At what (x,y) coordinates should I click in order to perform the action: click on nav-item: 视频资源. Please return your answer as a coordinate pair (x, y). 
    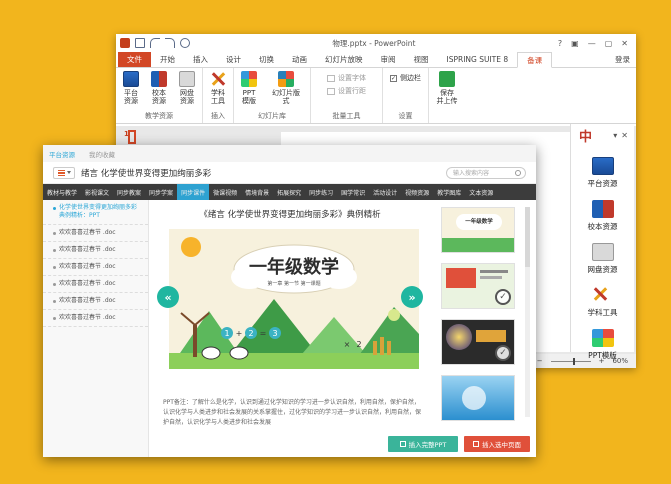
    Looking at the image, I should click on (417, 192).